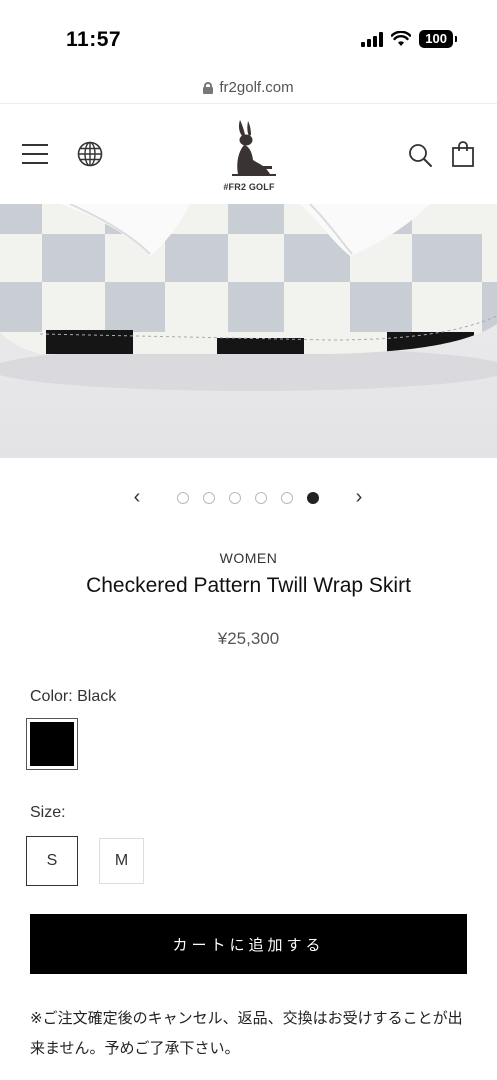  I want to click on address-bar: fr2golf.com, so click(248, 88).